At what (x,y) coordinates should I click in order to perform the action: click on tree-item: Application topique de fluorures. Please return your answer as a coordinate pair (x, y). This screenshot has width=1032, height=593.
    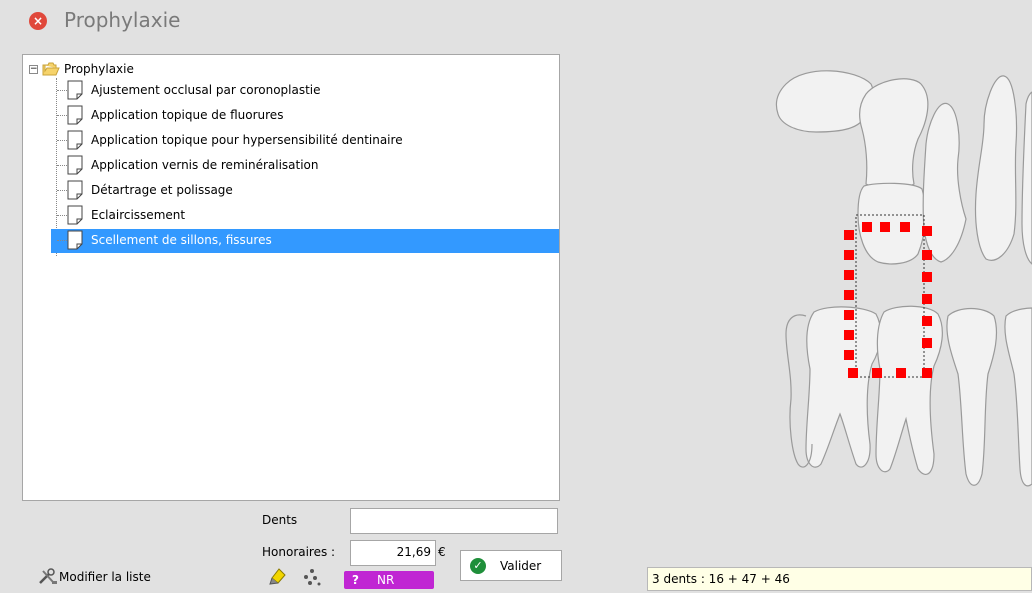
    Looking at the image, I should click on (305, 116).